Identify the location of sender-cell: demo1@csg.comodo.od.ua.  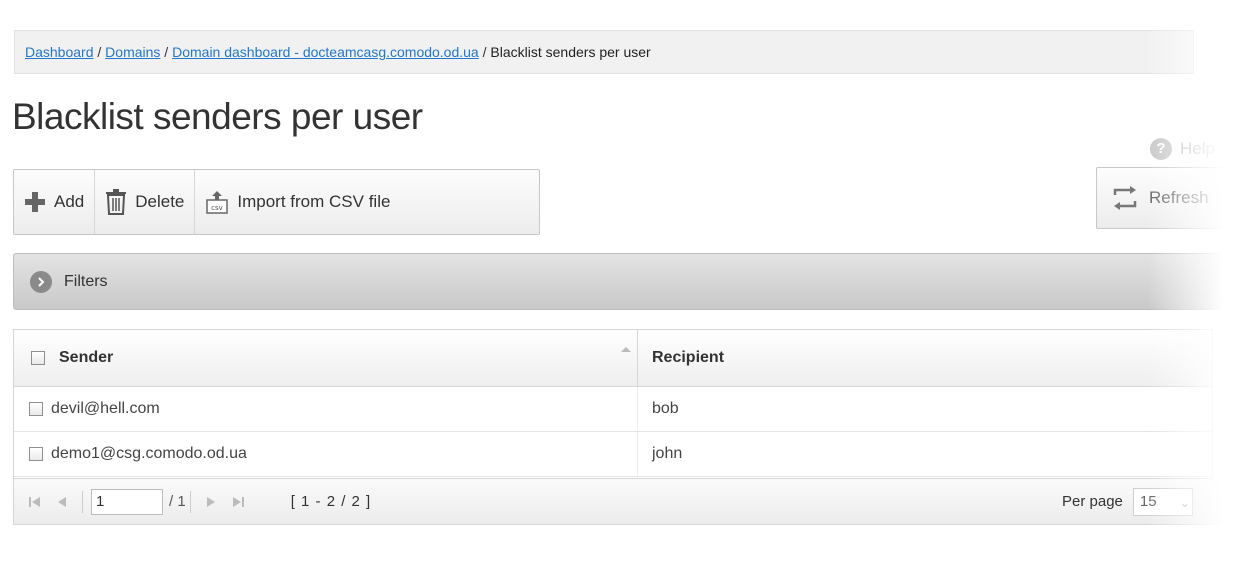
(149, 453).